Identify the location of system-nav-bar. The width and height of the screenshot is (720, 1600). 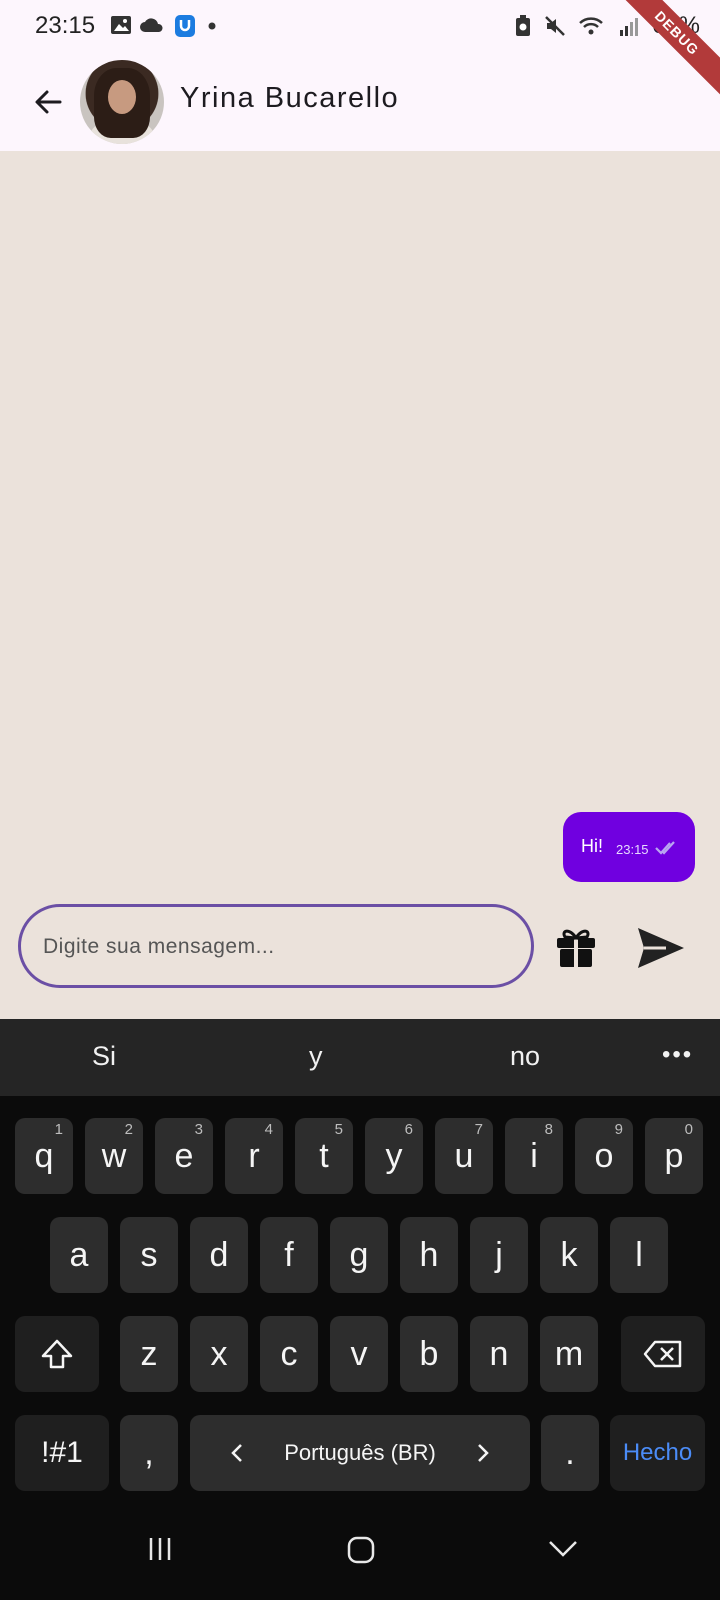
(360, 1551).